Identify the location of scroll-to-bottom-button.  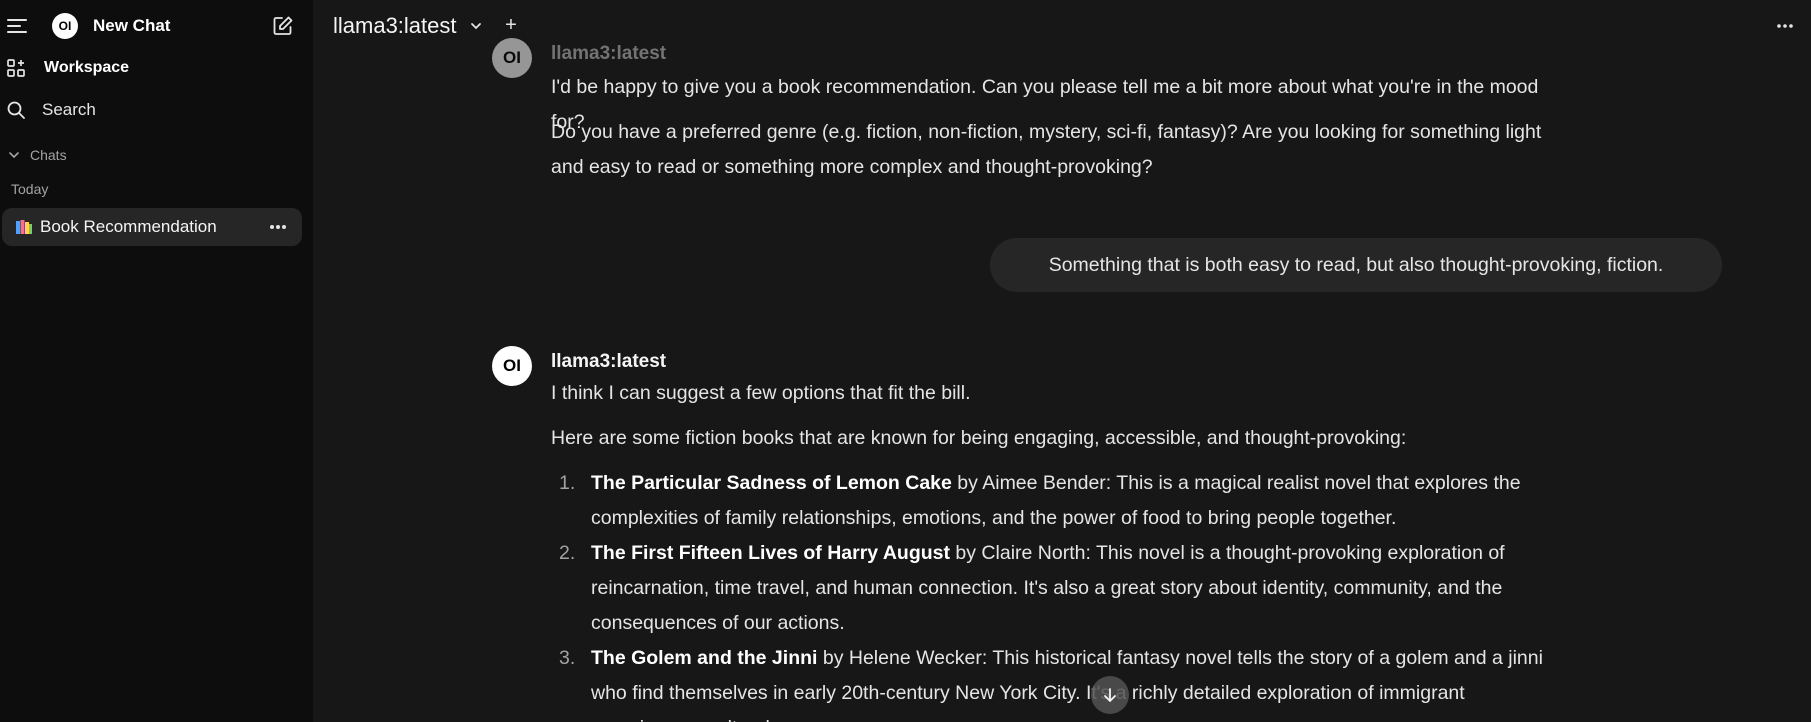
(1110, 695).